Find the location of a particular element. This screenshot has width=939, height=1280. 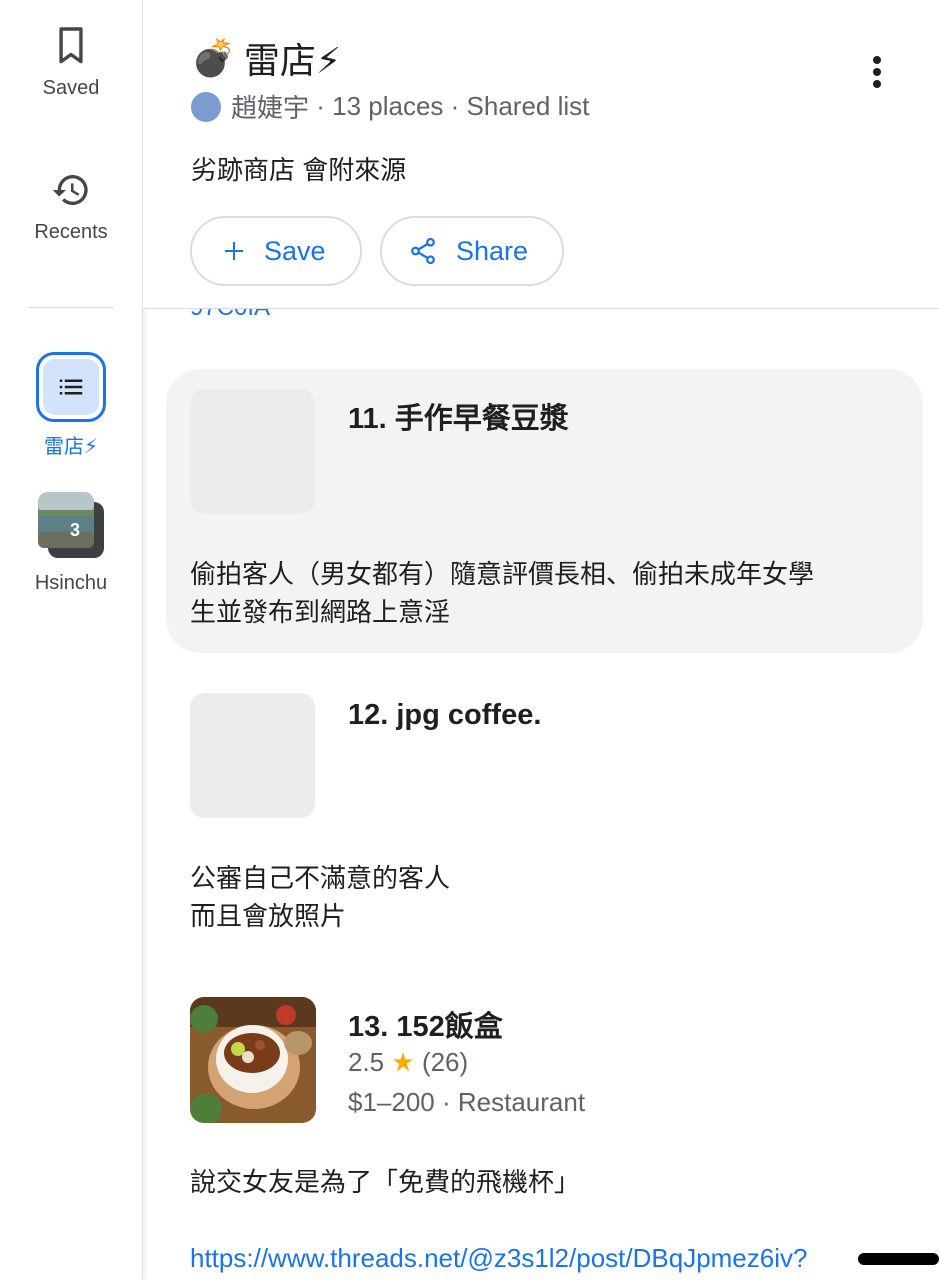

share-button: Share is located at coordinates (472, 251).